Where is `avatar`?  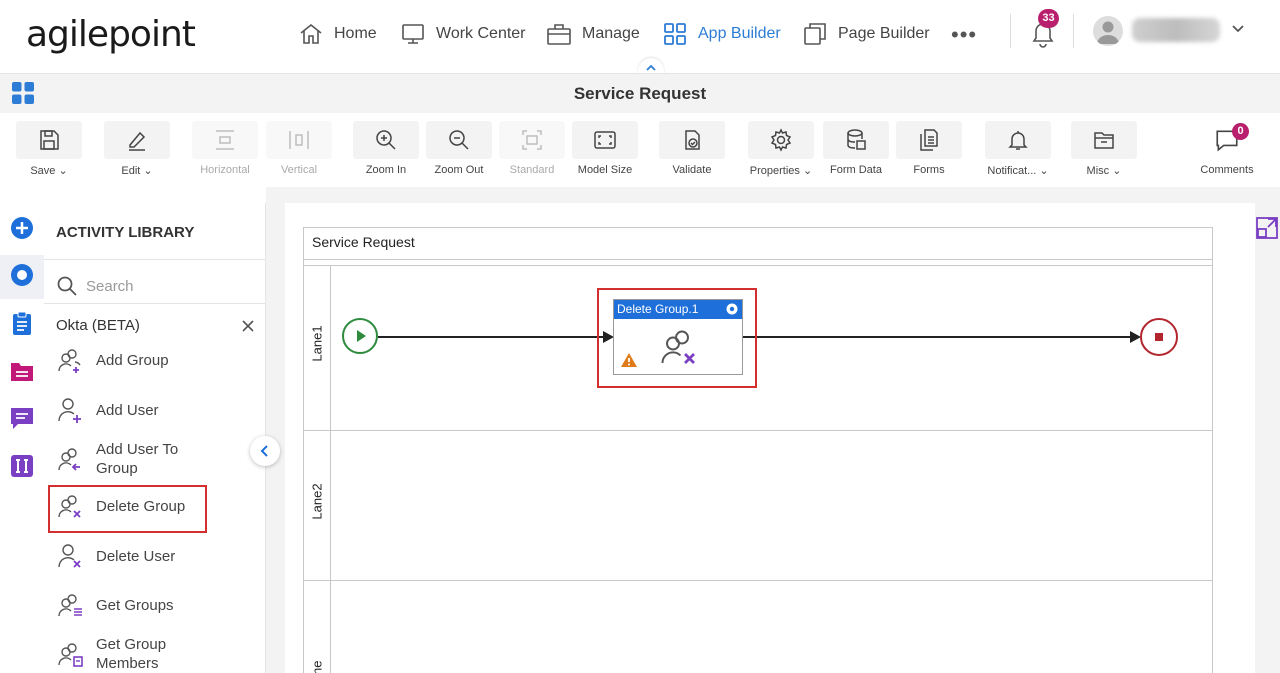 avatar is located at coordinates (1108, 31).